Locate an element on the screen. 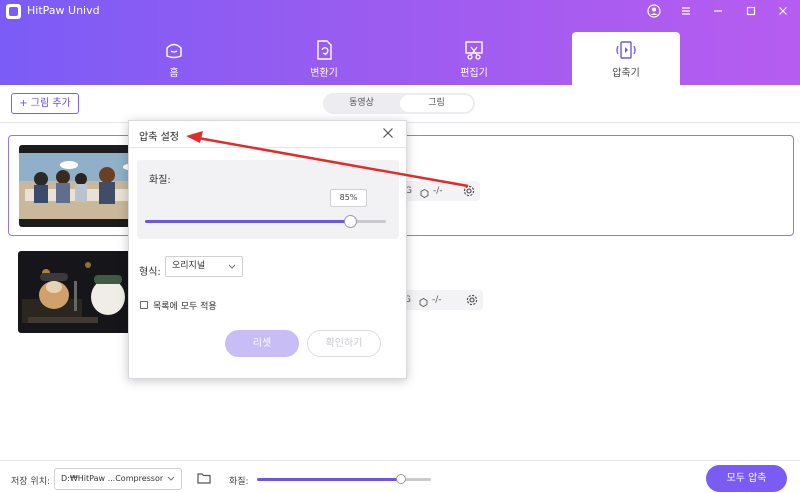 The image size is (800, 493). close-window-icon is located at coordinates (783, 11).